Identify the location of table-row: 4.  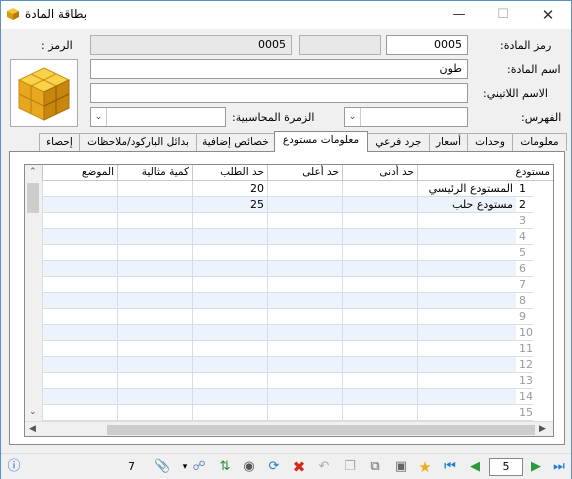
(289, 237).